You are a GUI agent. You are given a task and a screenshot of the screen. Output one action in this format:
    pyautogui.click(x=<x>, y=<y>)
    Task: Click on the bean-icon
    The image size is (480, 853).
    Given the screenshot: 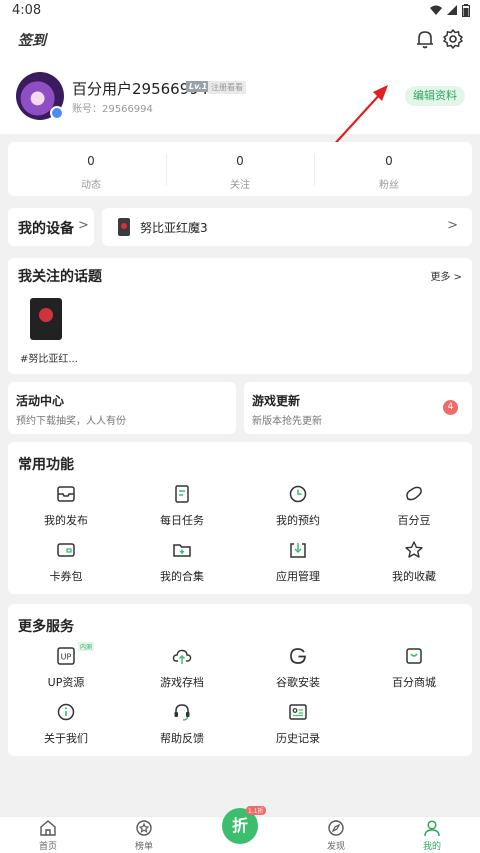 What is the action you would take?
    pyautogui.click(x=414, y=493)
    